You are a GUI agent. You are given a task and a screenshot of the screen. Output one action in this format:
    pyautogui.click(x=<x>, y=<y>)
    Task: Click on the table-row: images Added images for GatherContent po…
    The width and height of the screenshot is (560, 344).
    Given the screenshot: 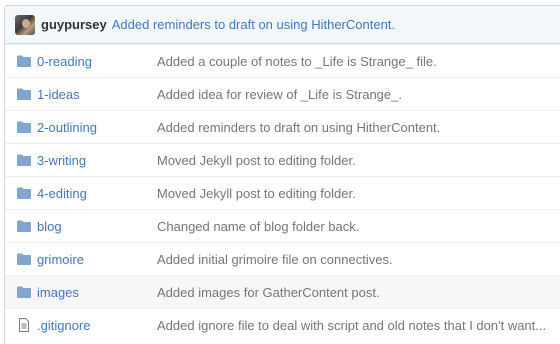 What is the action you would take?
    pyautogui.click(x=282, y=291)
    